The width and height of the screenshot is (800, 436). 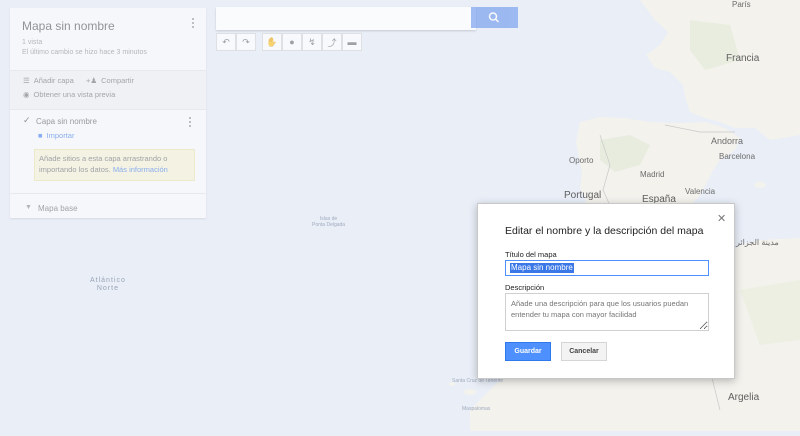 What do you see at coordinates (531, 254) in the screenshot?
I see `map-title-label: Título del mapa` at bounding box center [531, 254].